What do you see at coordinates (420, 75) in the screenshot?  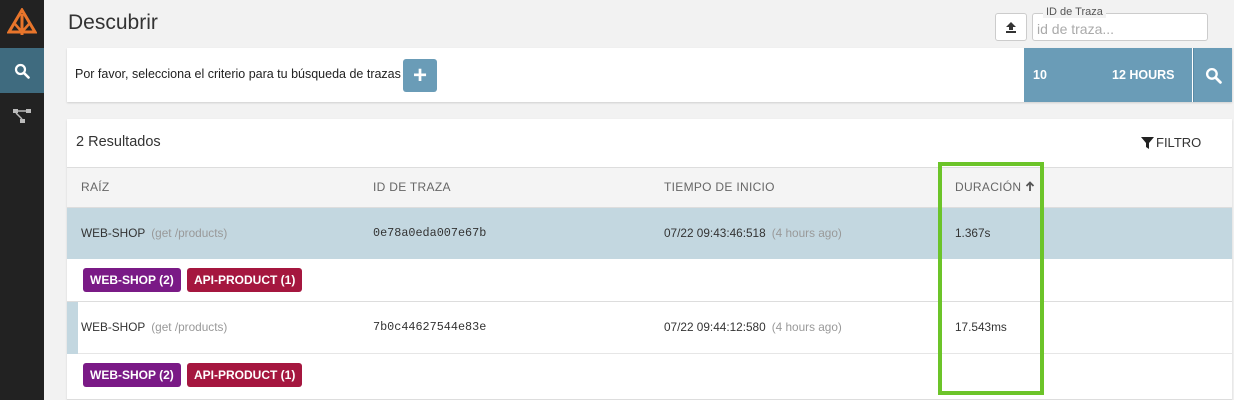 I see `add-criteria-button: +` at bounding box center [420, 75].